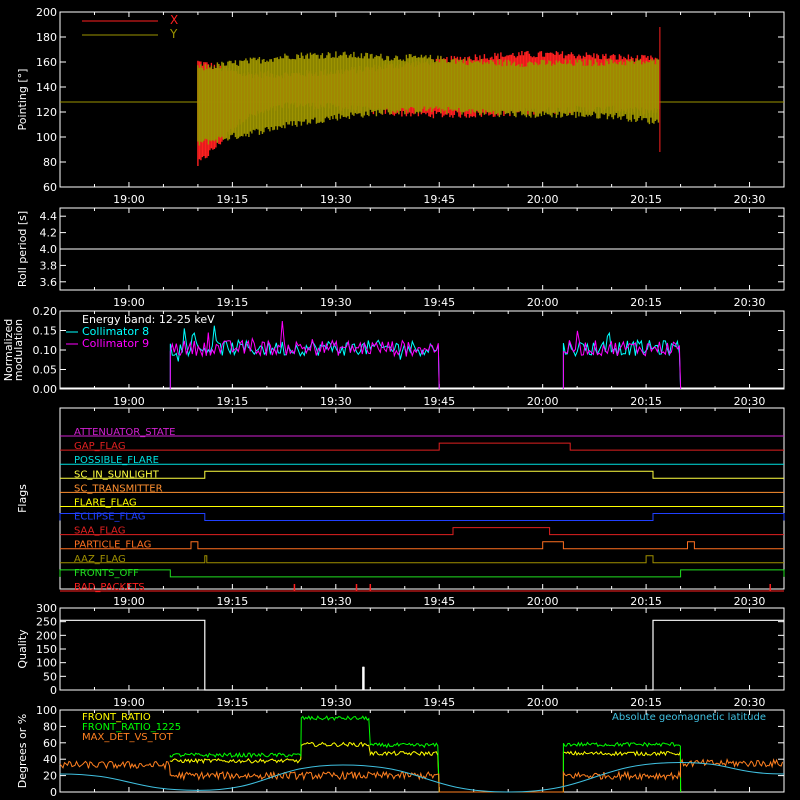 This screenshot has height=800, width=800. Describe the element at coordinates (422, 655) in the screenshot. I see `quality-line` at that location.